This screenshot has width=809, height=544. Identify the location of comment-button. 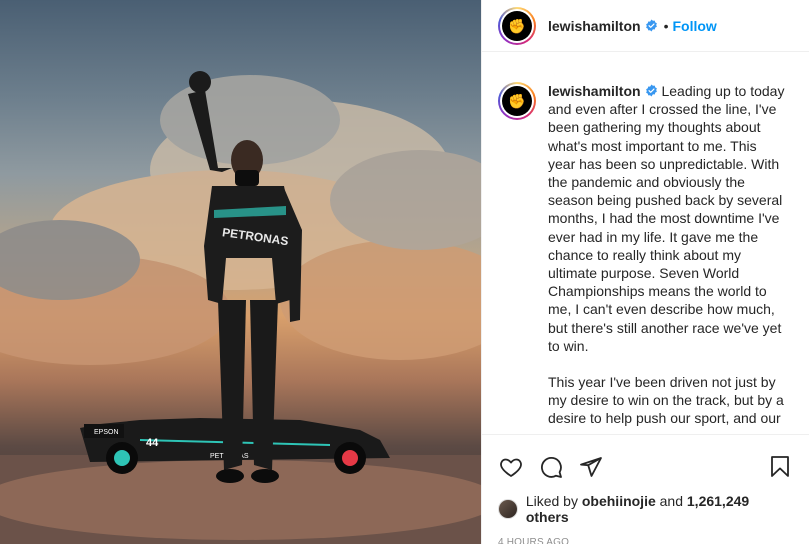
(551, 467).